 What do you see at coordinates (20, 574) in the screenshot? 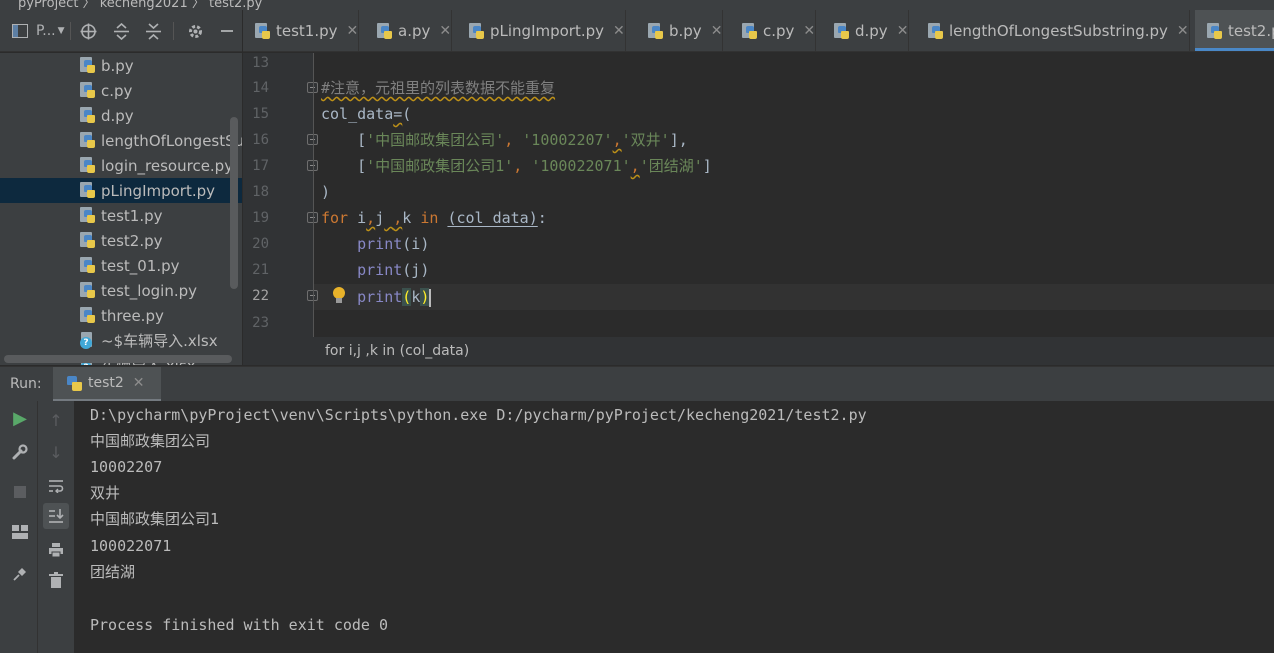
I see `pin-icon` at bounding box center [20, 574].